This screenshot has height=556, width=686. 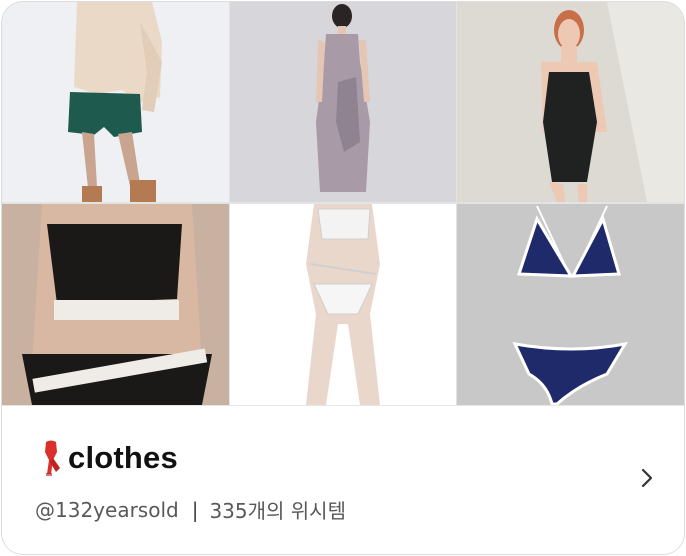 I want to click on board-title-row: clothes, so click(x=108, y=458).